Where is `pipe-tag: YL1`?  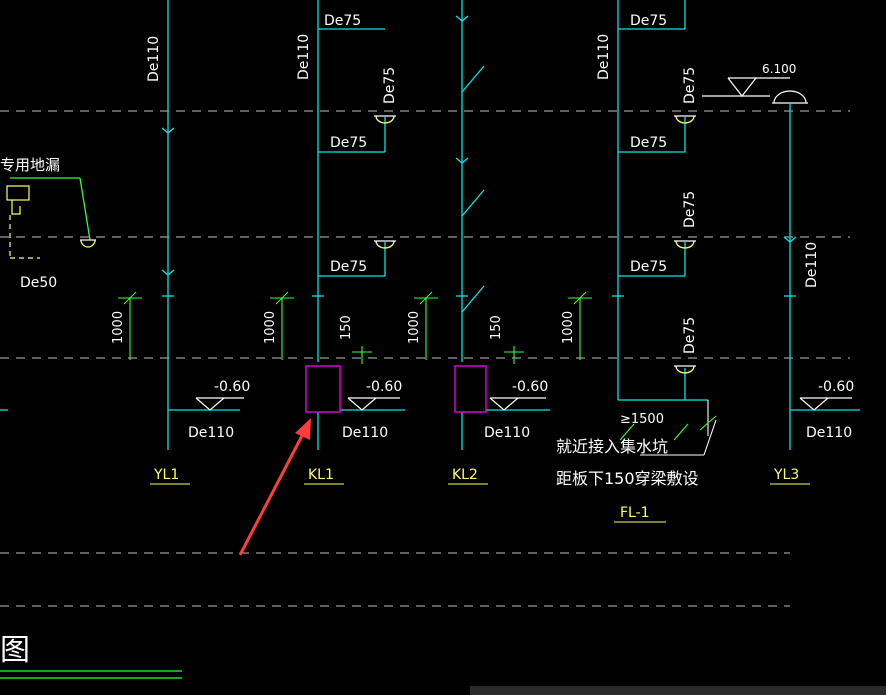
pipe-tag: YL1 is located at coordinates (166, 475).